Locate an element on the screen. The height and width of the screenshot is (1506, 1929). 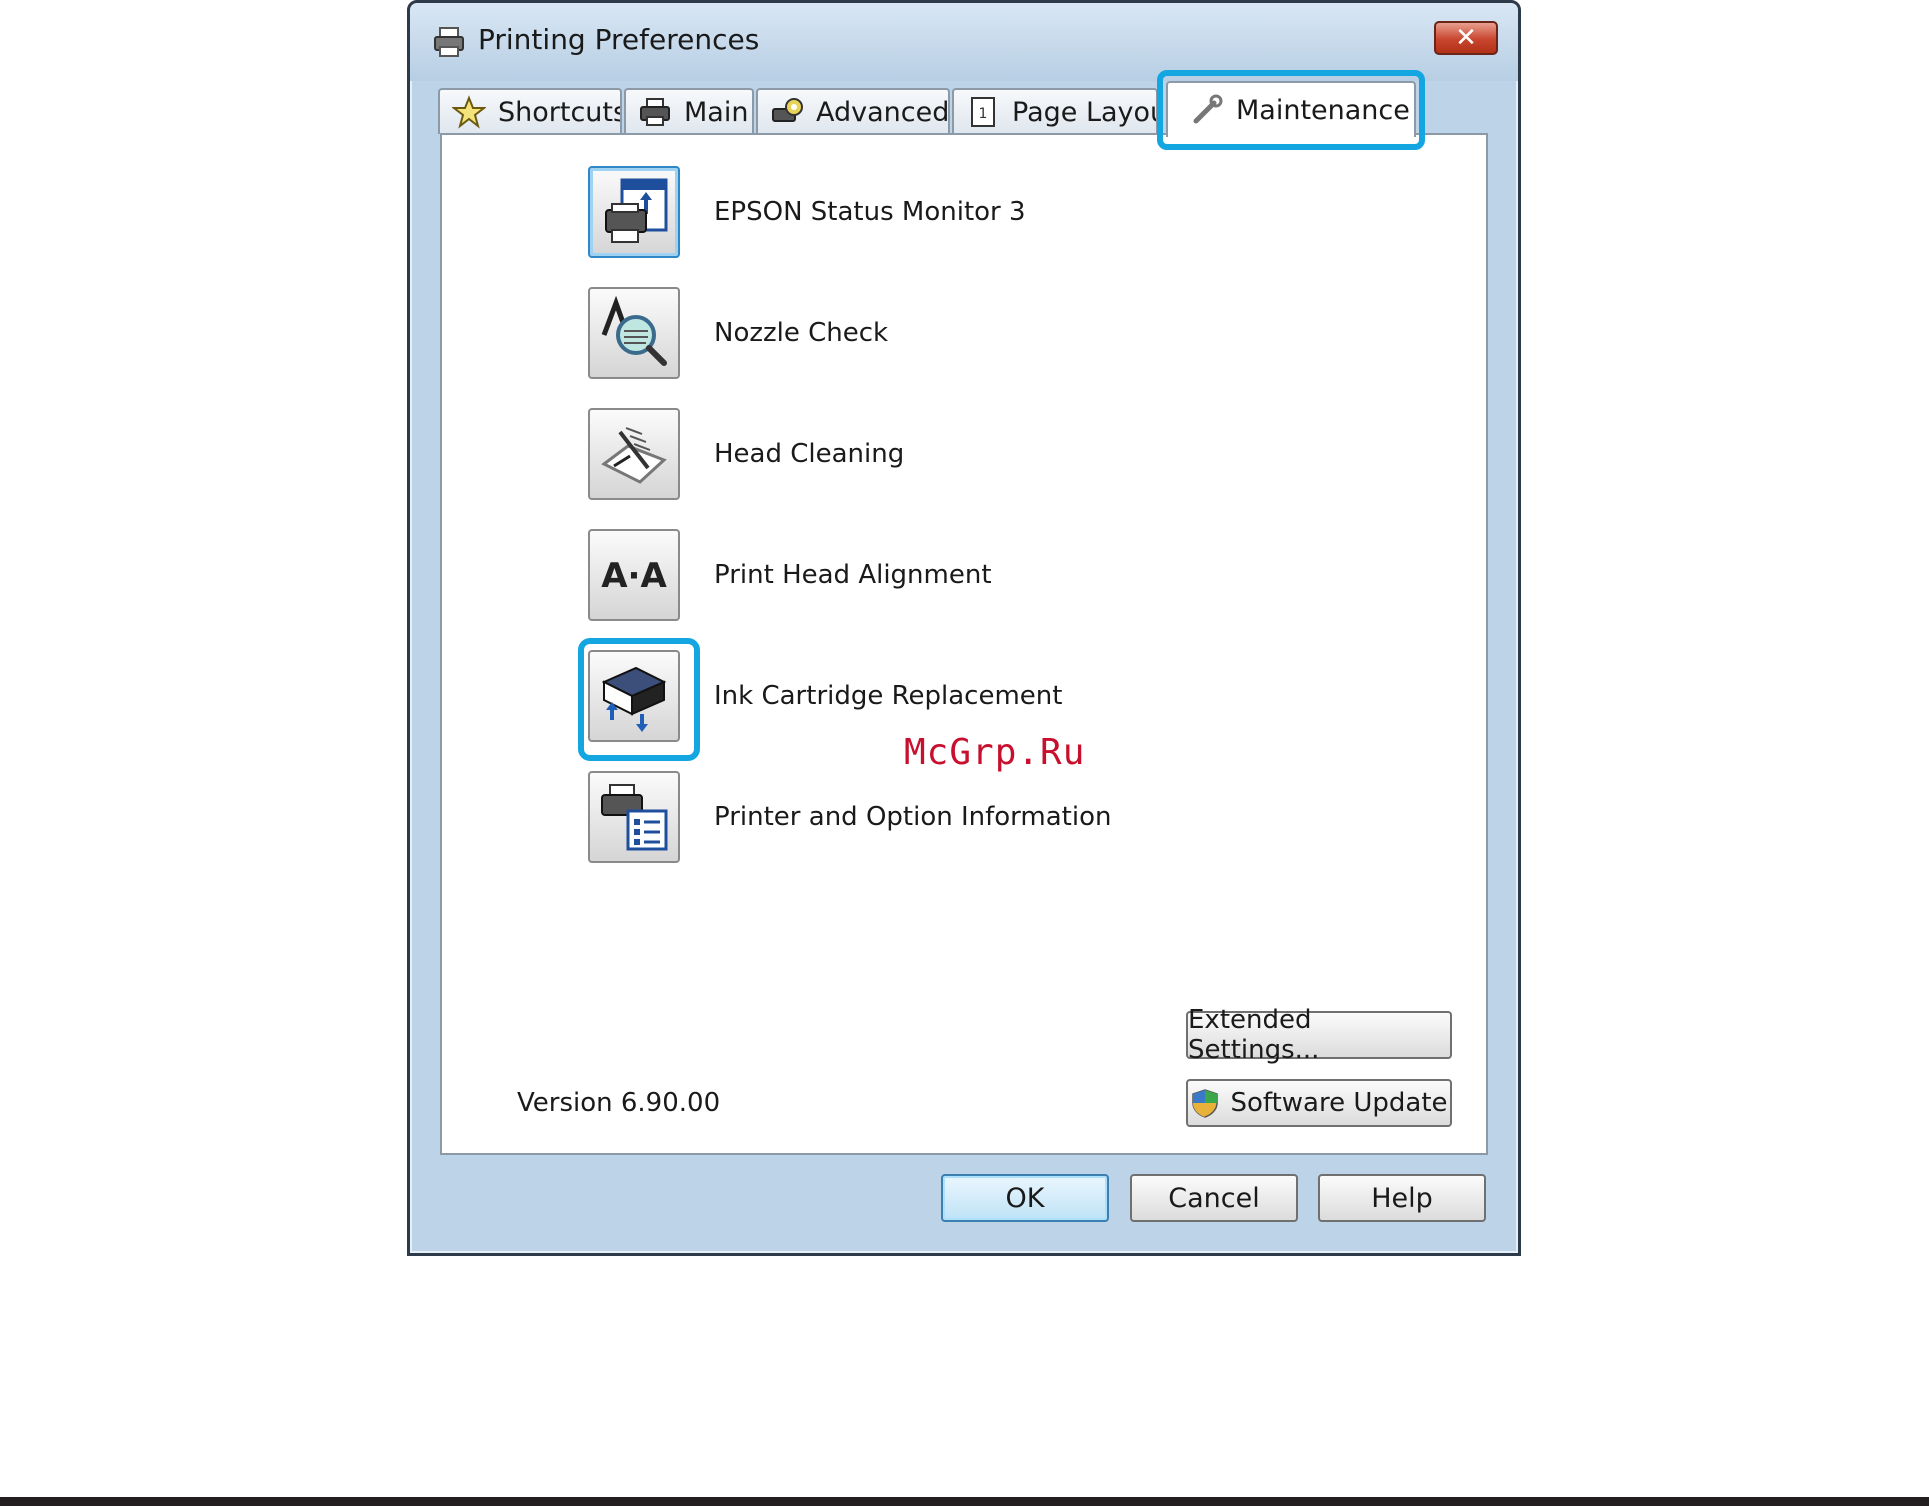
head-cleaning-button is located at coordinates (634, 454).